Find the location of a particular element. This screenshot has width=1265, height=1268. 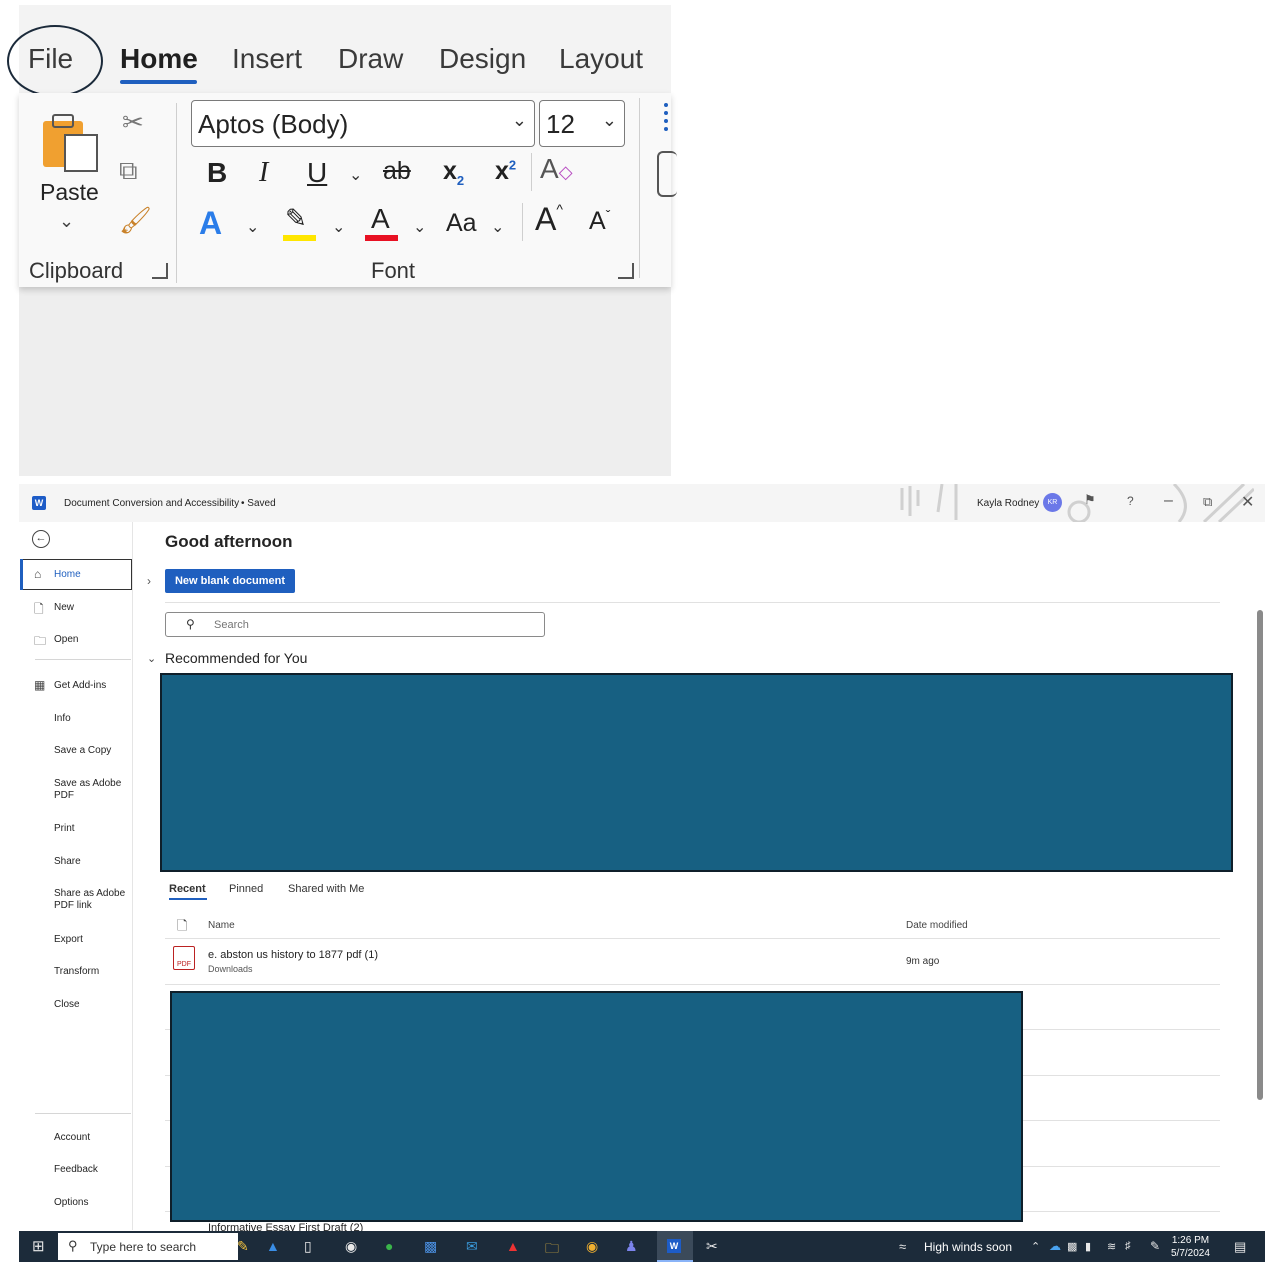

styles-gallery-icon is located at coordinates (667, 174).